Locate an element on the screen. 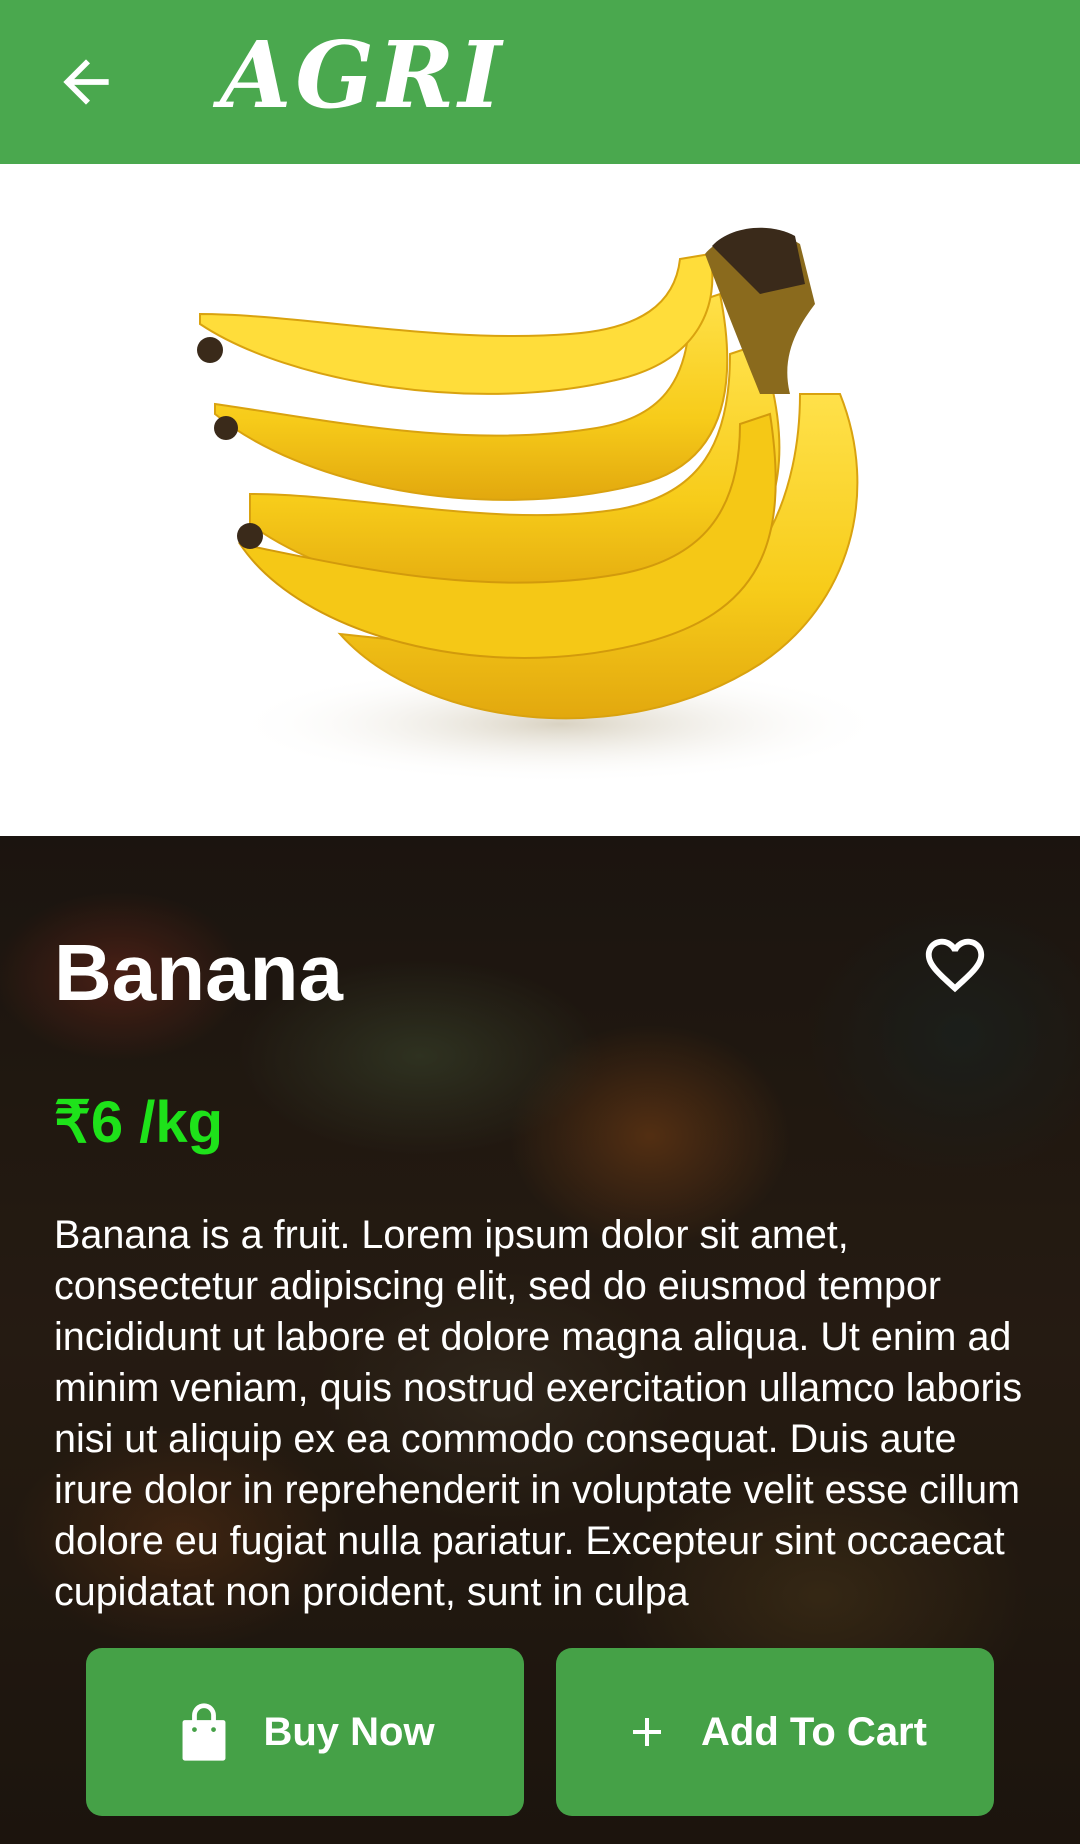  buy-now-label: Buy Now is located at coordinates (349, 1731).